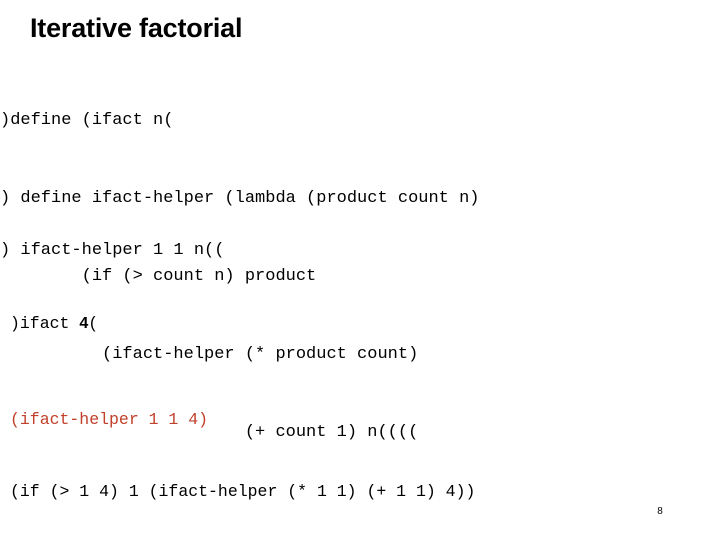 This screenshot has height=540, width=720. I want to click on code-line: )define (ifact n(, so click(87, 120).